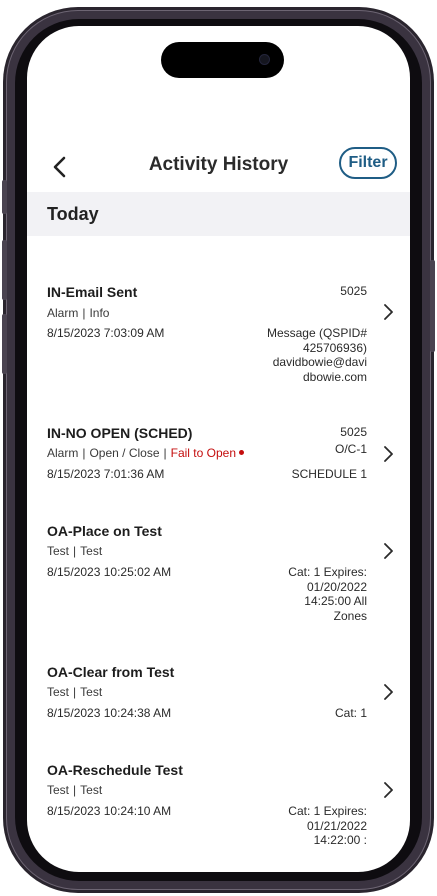 The width and height of the screenshot is (437, 896). I want to click on activity-timestamp: 8/15/2023 7:03:09 AM, so click(106, 333).